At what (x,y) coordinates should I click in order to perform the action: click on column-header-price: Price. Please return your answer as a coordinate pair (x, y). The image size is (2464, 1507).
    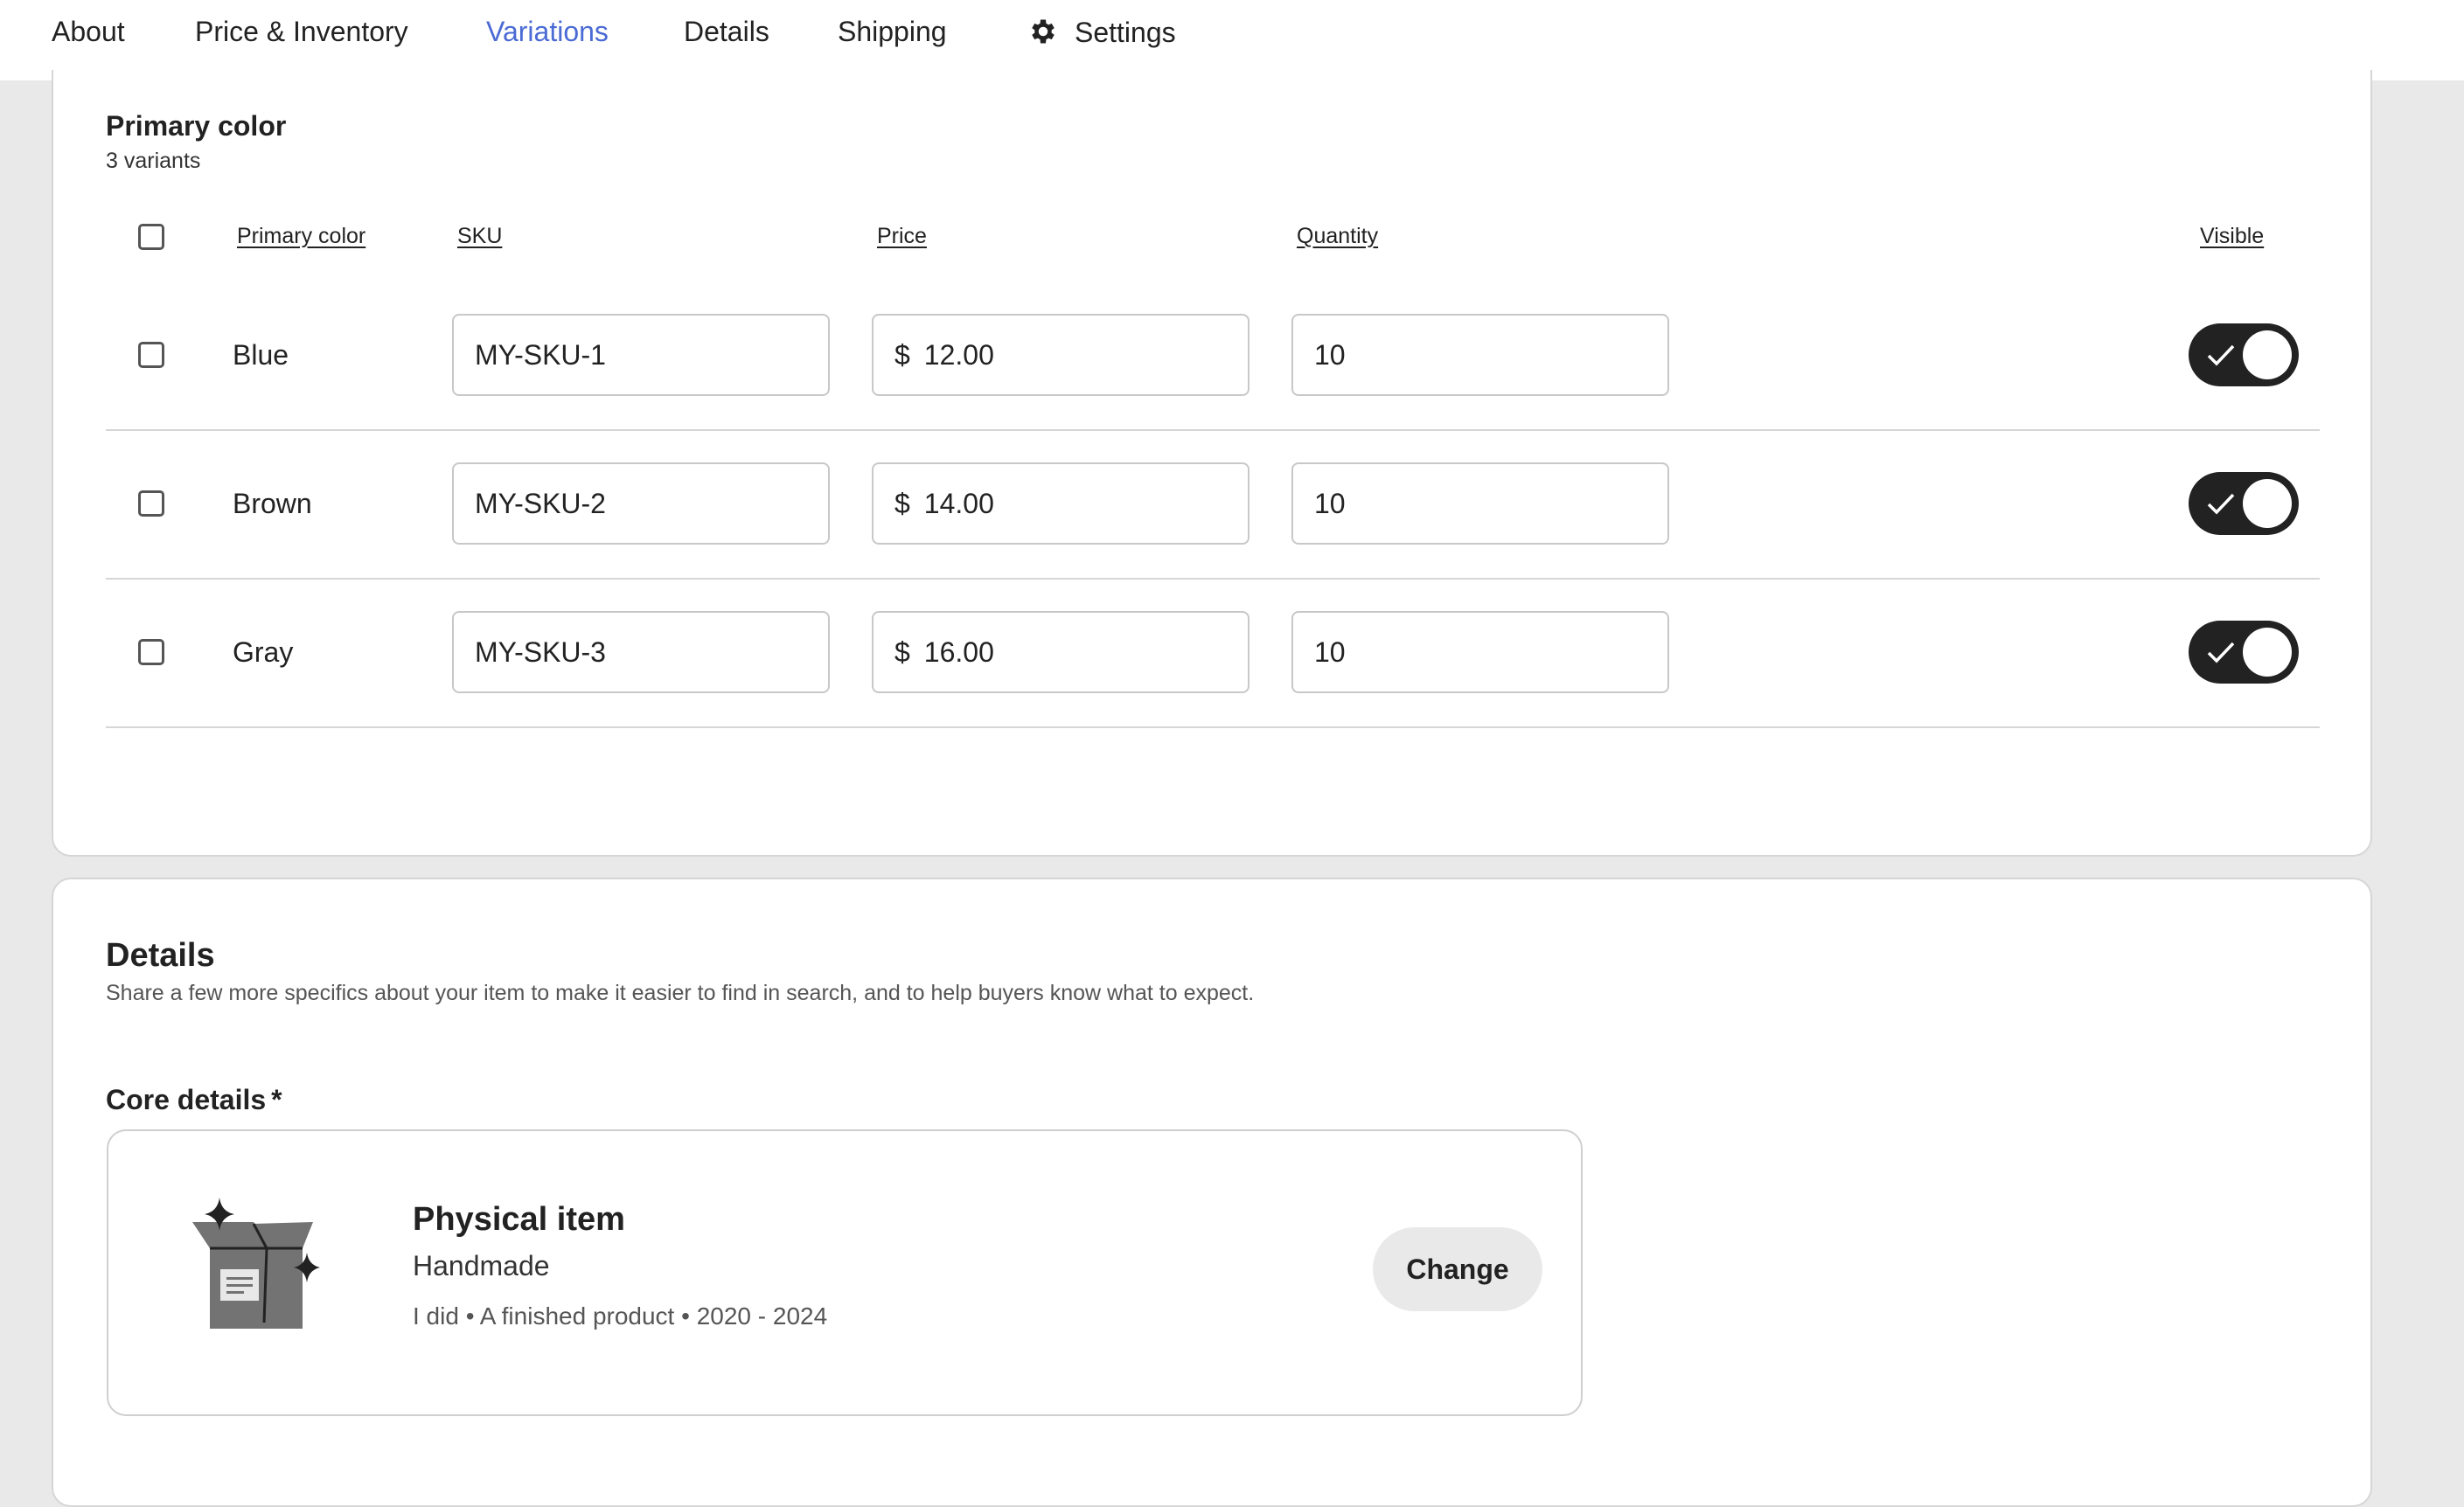
    Looking at the image, I should click on (902, 236).